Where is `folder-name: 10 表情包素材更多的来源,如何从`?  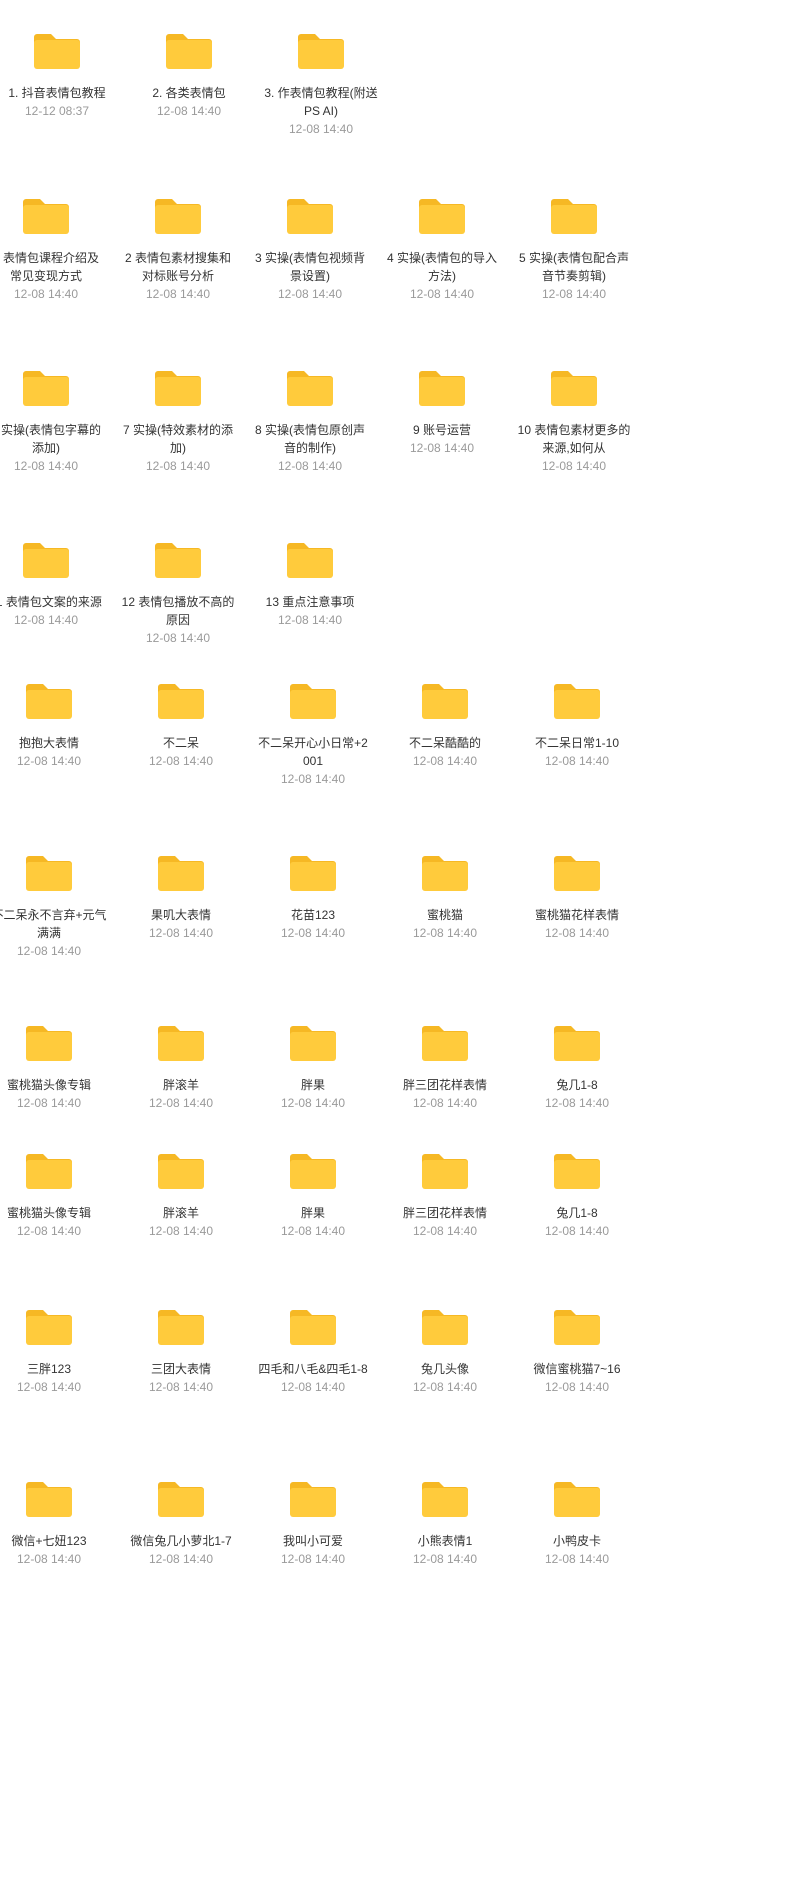 folder-name: 10 表情包素材更多的来源,如何从 is located at coordinates (574, 439).